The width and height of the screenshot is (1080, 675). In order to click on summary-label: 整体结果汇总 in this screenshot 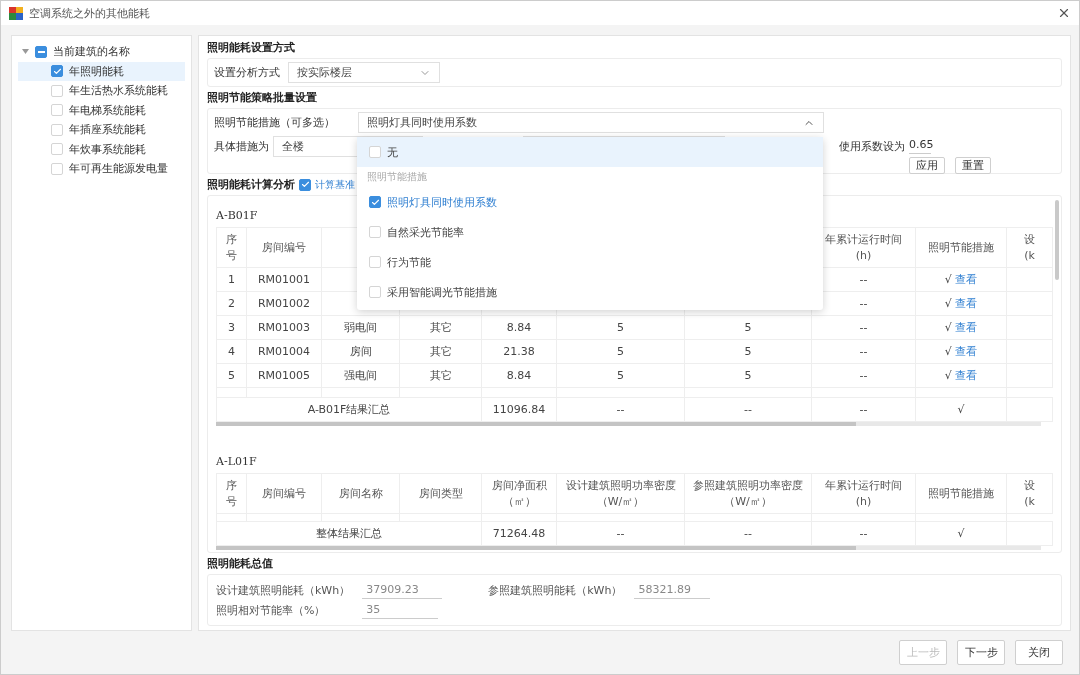, I will do `click(349, 533)`.